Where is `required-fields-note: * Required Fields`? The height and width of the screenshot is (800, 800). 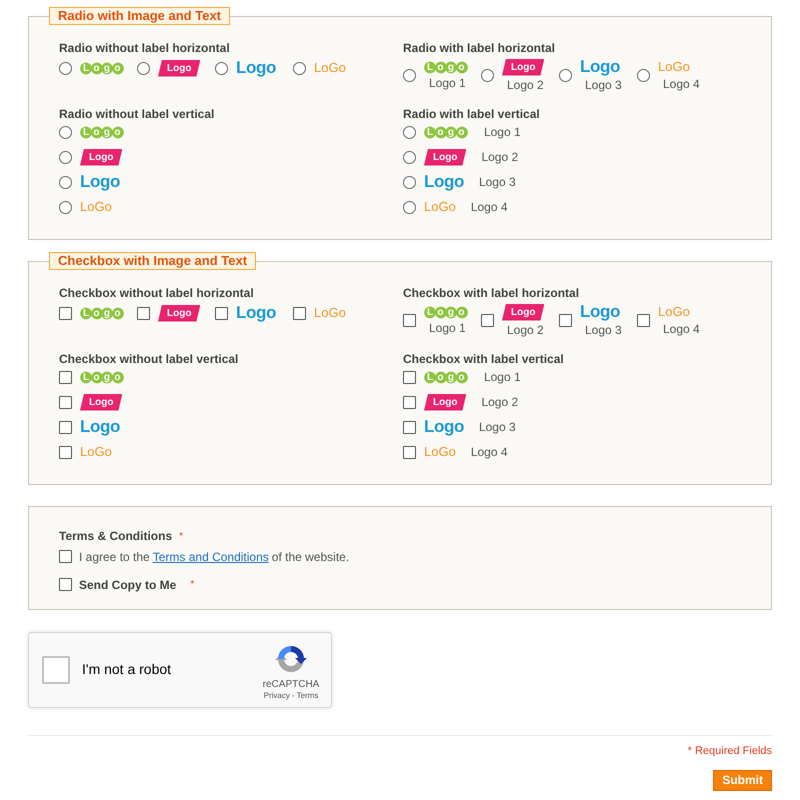 required-fields-note: * Required Fields is located at coordinates (730, 751).